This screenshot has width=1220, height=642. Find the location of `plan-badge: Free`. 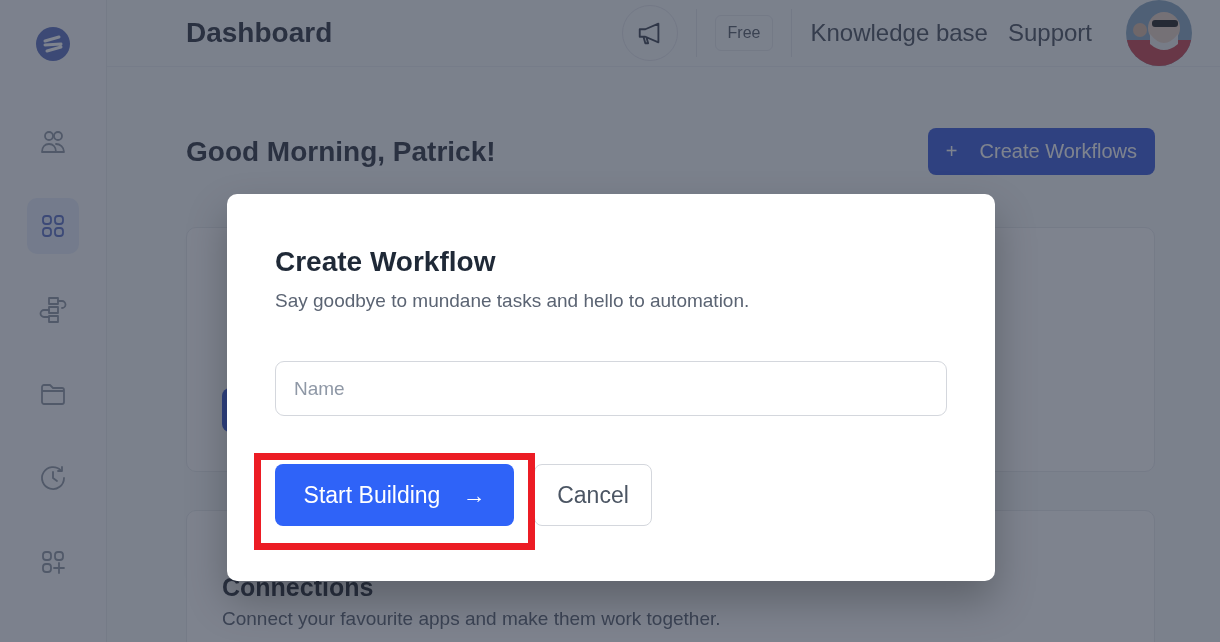

plan-badge: Free is located at coordinates (744, 33).